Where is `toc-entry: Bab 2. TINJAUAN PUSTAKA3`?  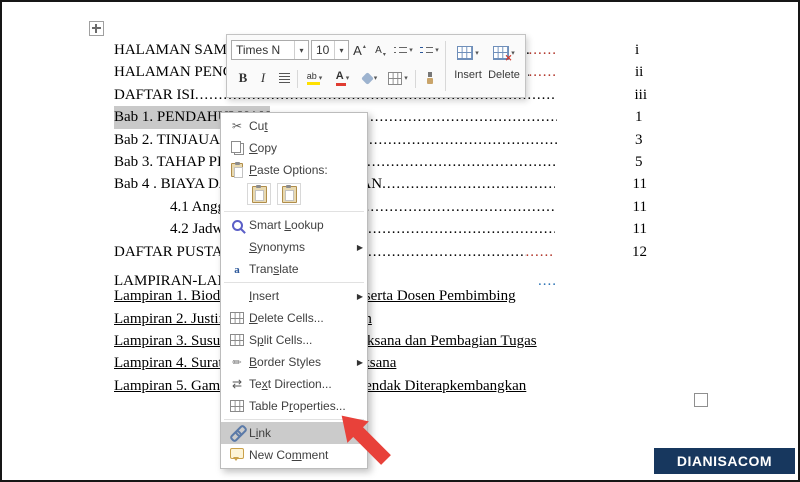 toc-entry: Bab 2. TINJAUAN PUSTAKA3 is located at coordinates (380, 140).